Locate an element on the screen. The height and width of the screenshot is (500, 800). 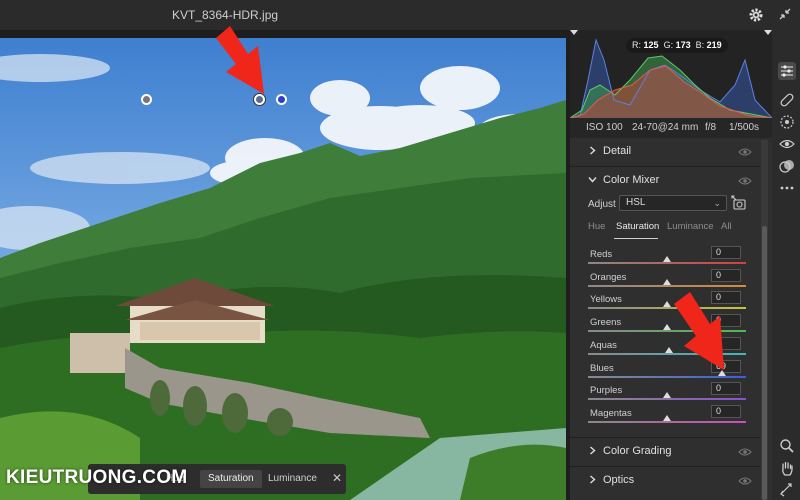
histogram: R: 125 G: 173 B: 219 is located at coordinates (671, 74).